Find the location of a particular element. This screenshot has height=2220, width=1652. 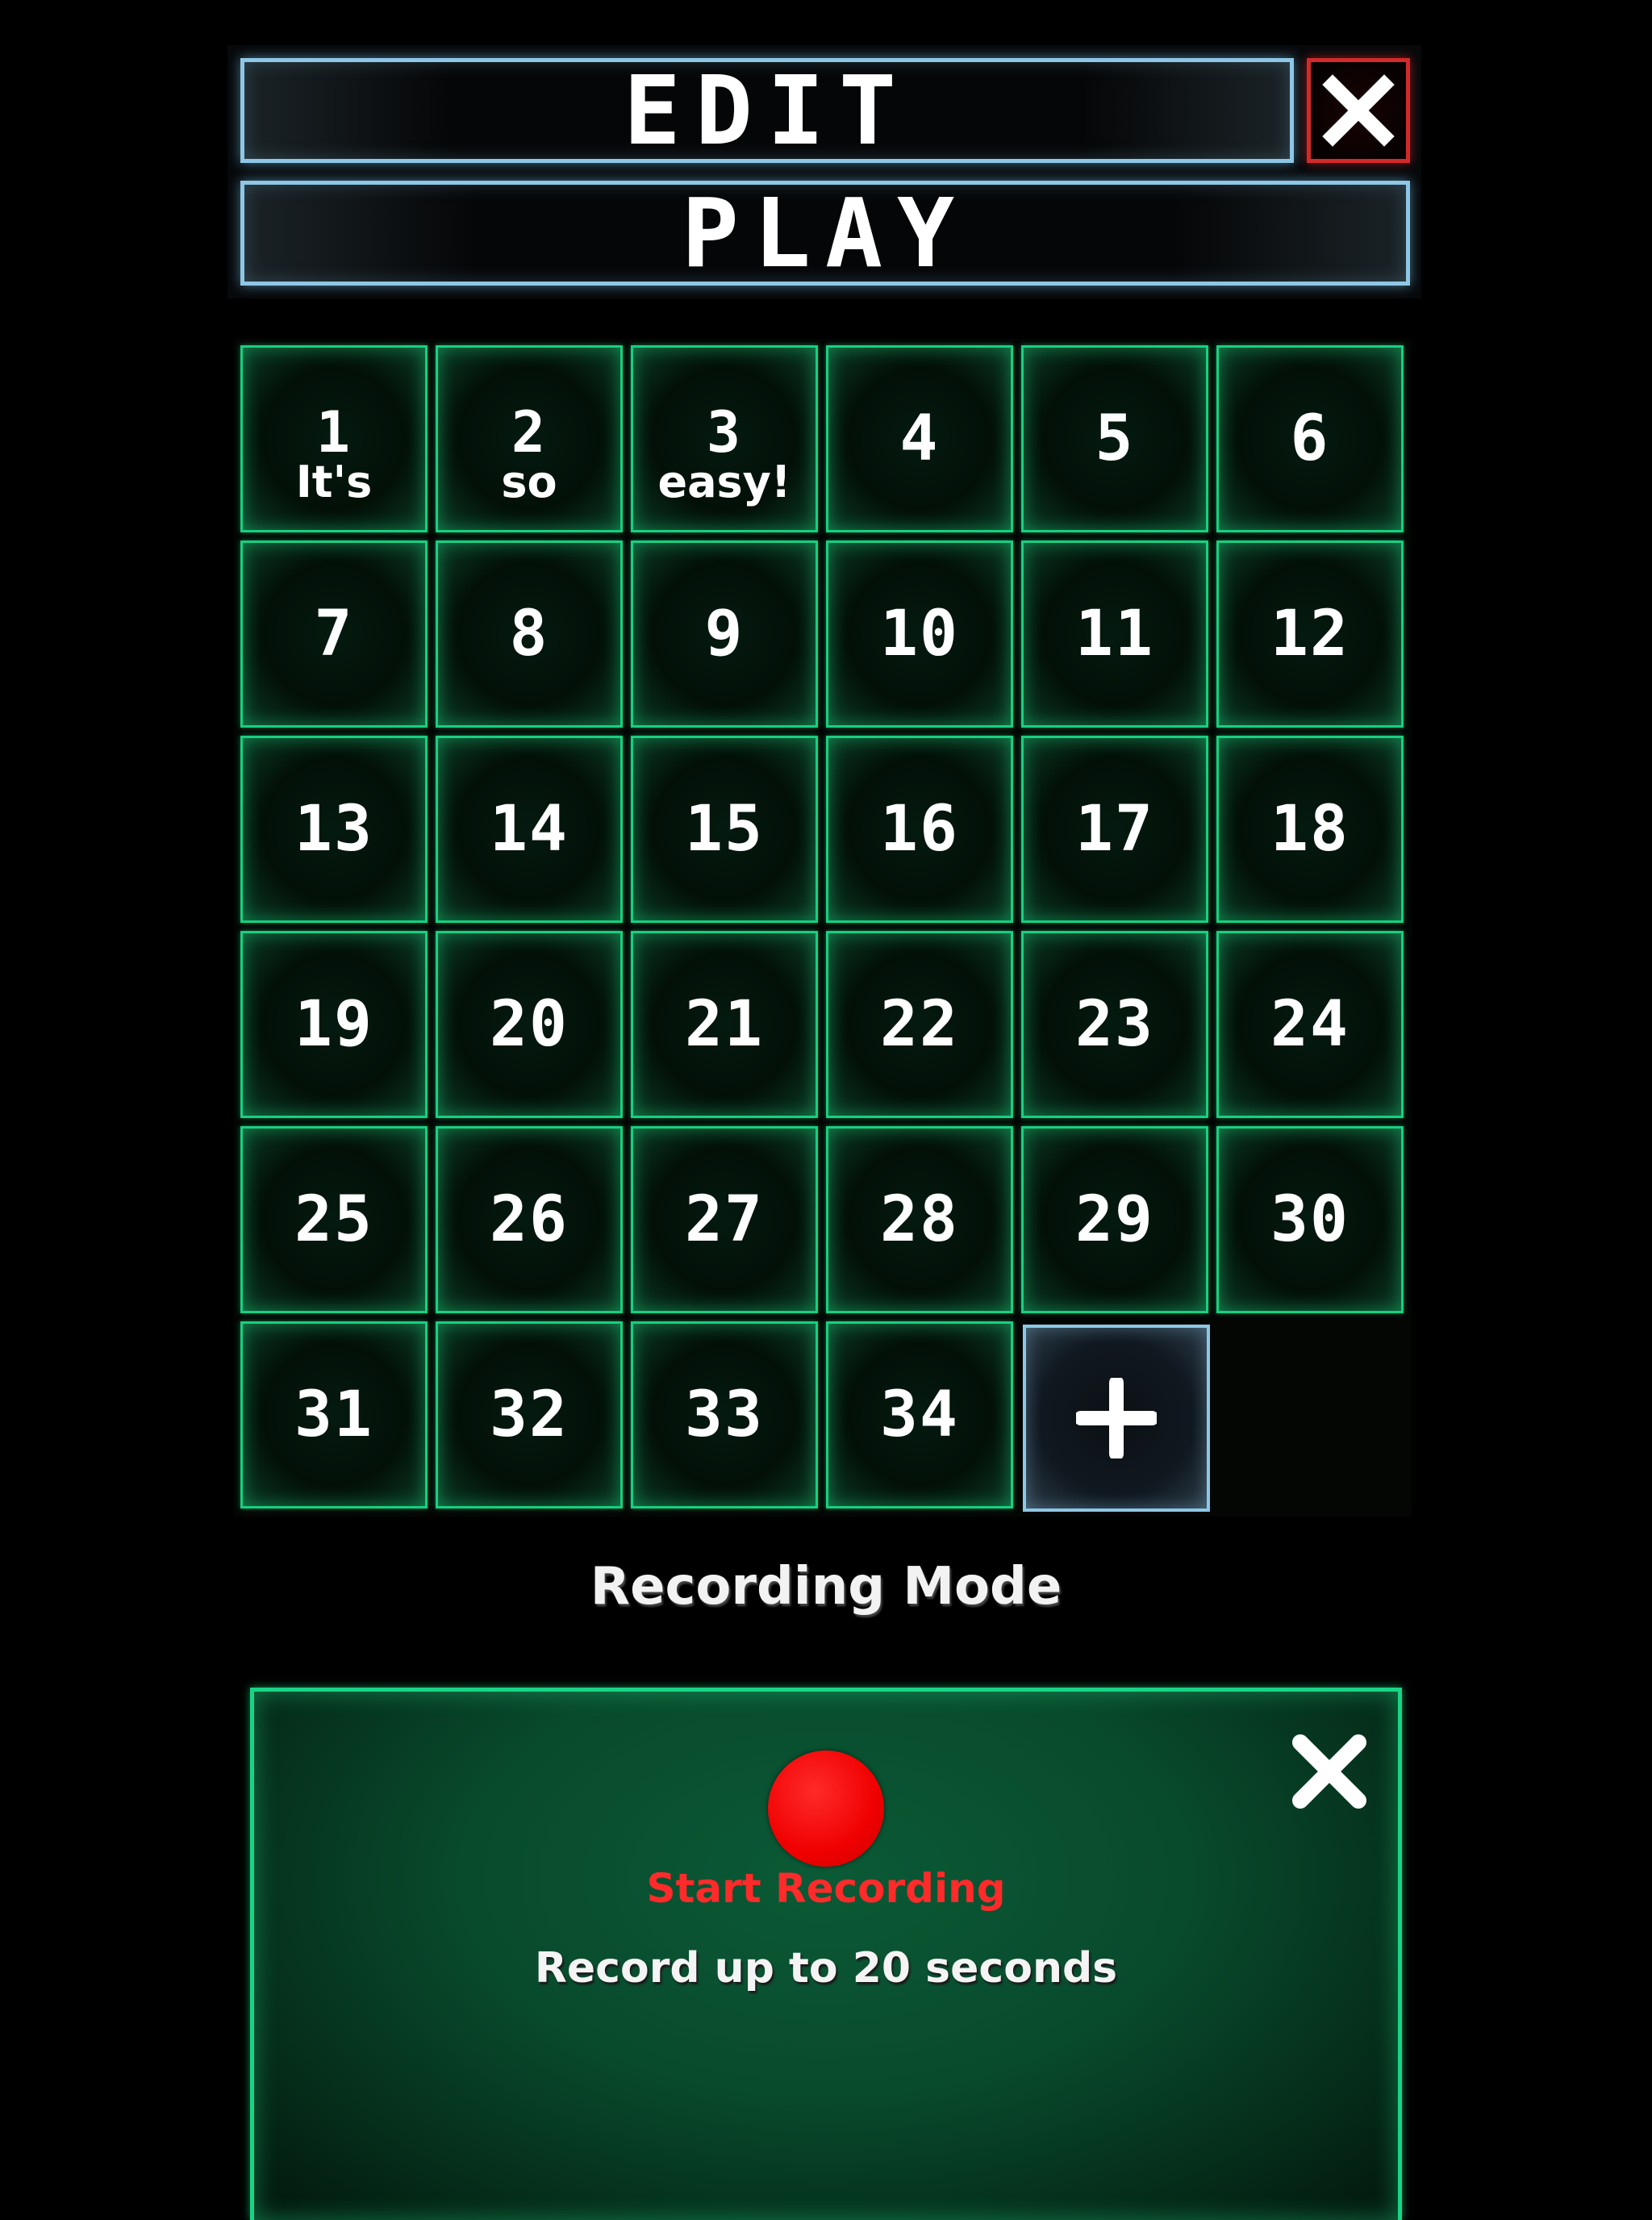

sound-pad-number: 4 is located at coordinates (919, 439).